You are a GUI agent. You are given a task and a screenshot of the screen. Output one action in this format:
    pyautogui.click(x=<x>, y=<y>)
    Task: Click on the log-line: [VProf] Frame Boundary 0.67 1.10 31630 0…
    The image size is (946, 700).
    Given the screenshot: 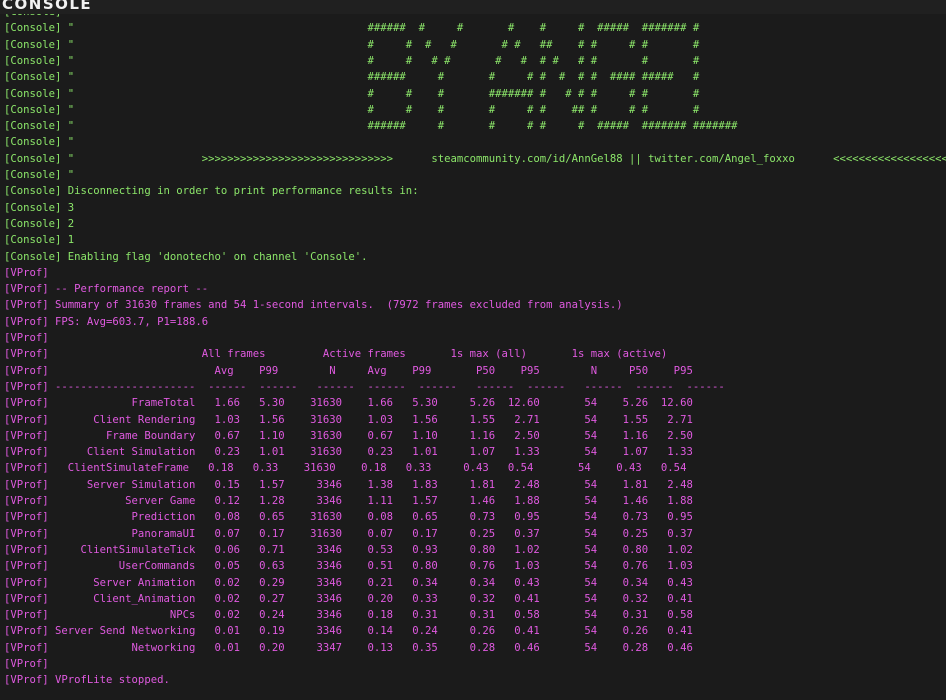 What is the action you would take?
    pyautogui.click(x=348, y=435)
    